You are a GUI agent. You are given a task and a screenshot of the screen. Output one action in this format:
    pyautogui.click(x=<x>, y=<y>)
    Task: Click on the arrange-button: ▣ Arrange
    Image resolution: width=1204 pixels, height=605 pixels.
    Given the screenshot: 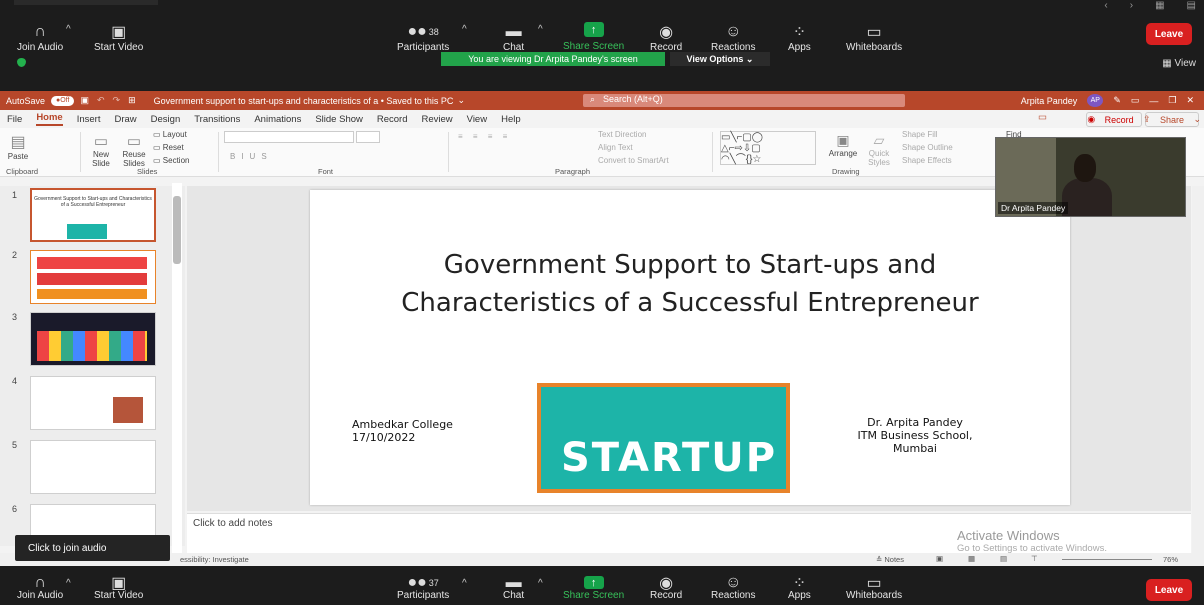 What is the action you would take?
    pyautogui.click(x=843, y=145)
    